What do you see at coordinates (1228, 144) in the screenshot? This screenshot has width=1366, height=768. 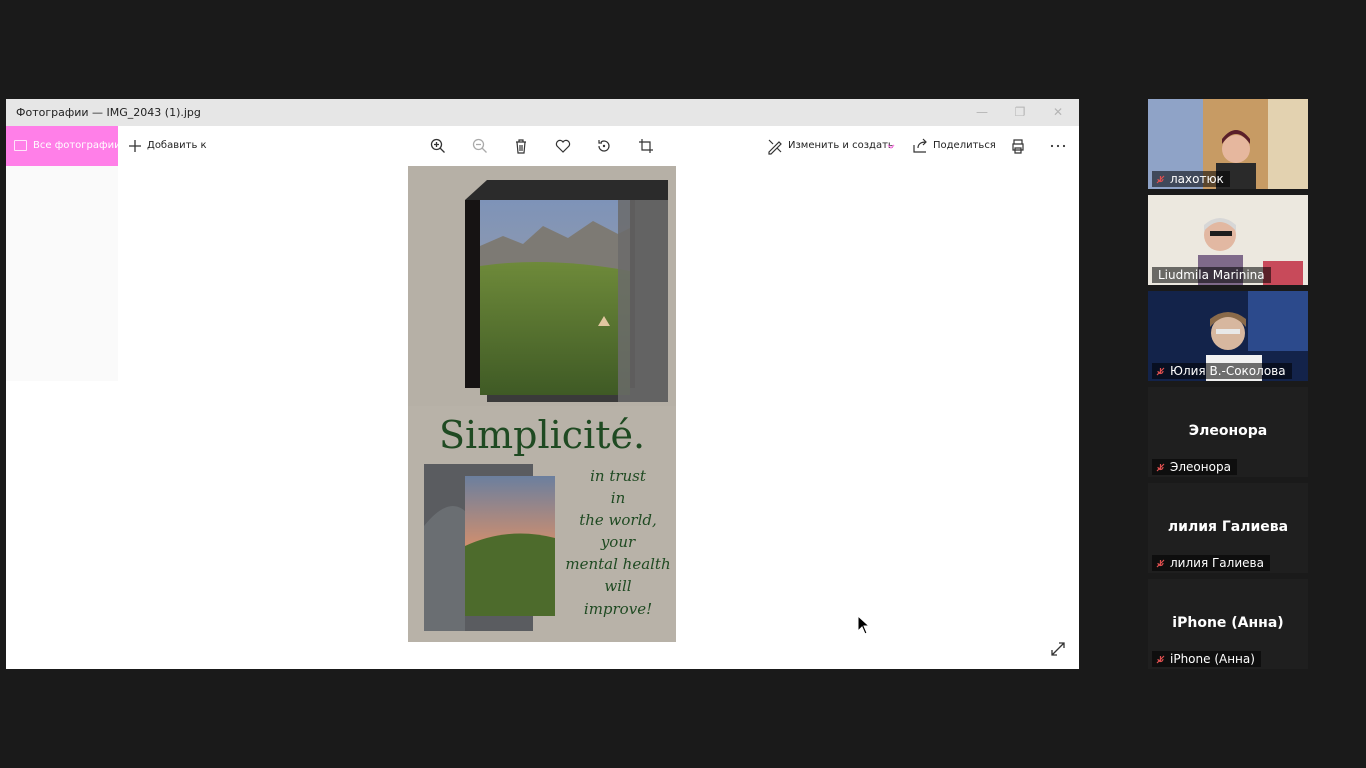 I see `participant-tile: лахотюк` at bounding box center [1228, 144].